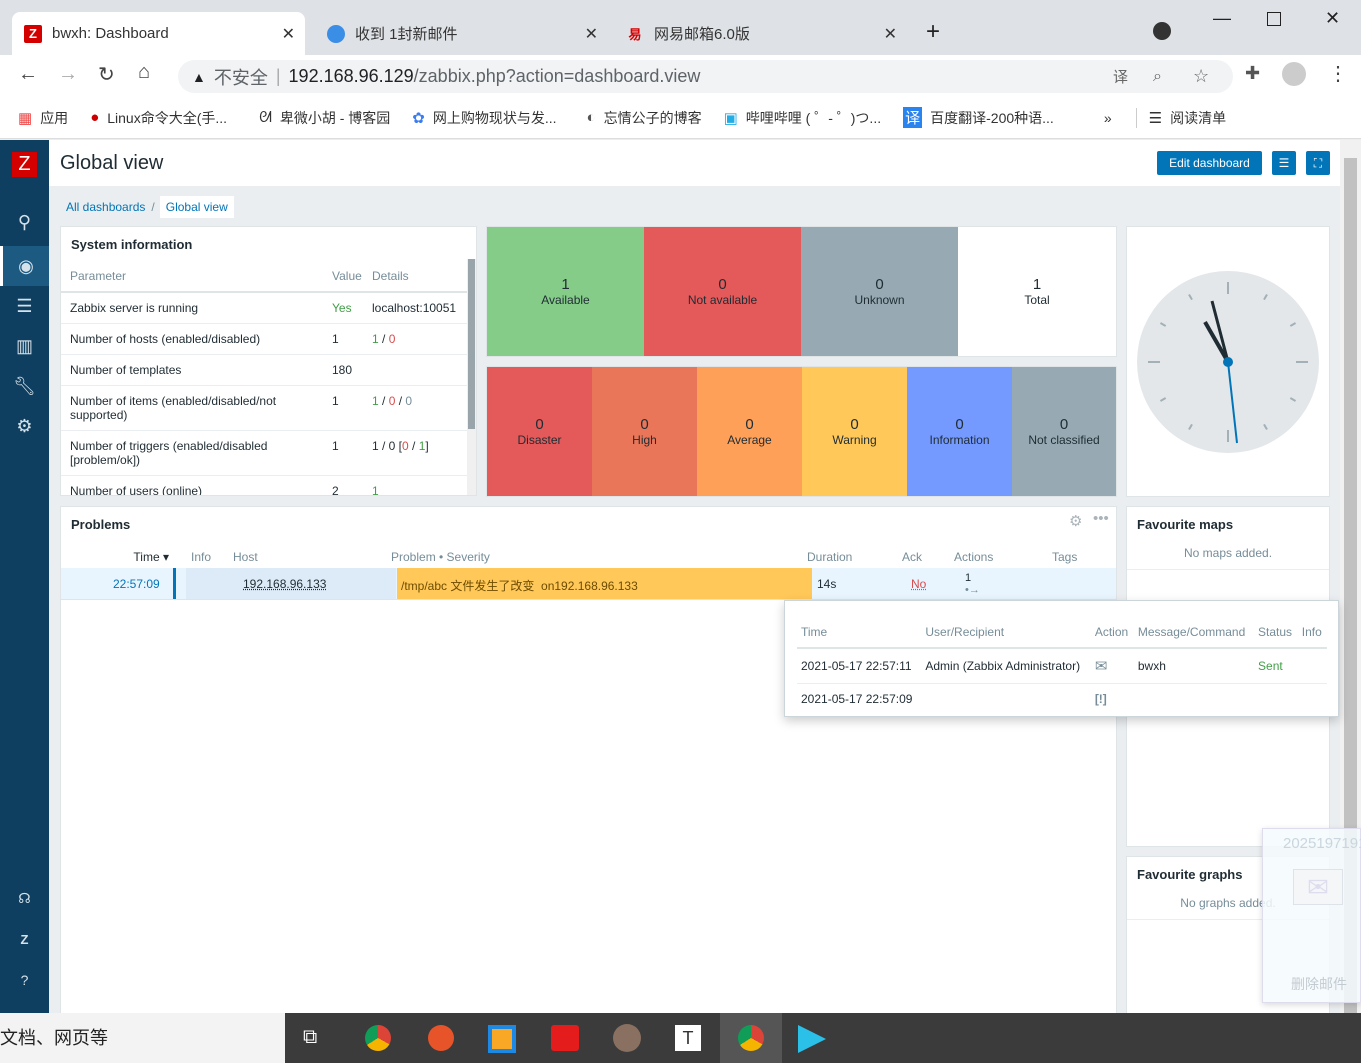 The height and width of the screenshot is (1063, 1361). I want to click on severity-information: 0 Information, so click(959, 431).